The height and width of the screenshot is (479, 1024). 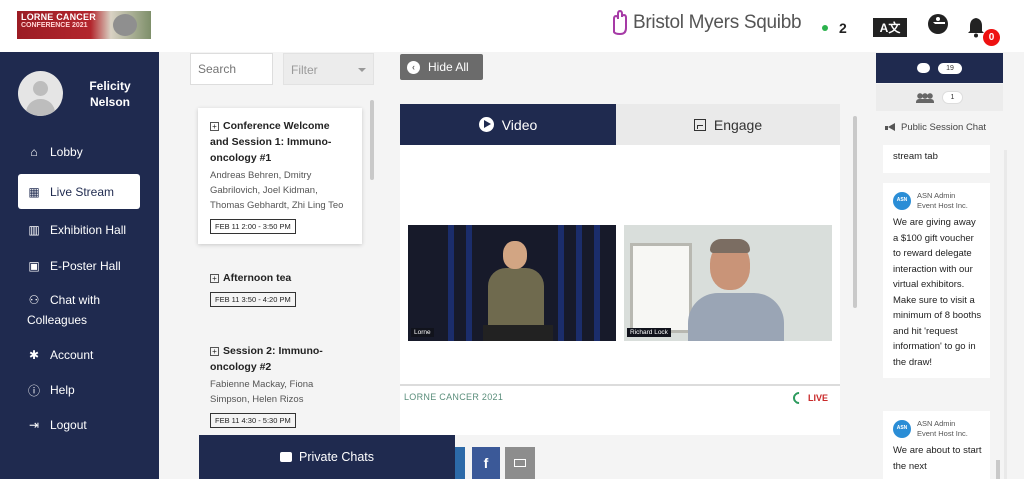 I want to click on event-logo: LORNE CANCER CONFERENCE 2021, so click(x=84, y=25).